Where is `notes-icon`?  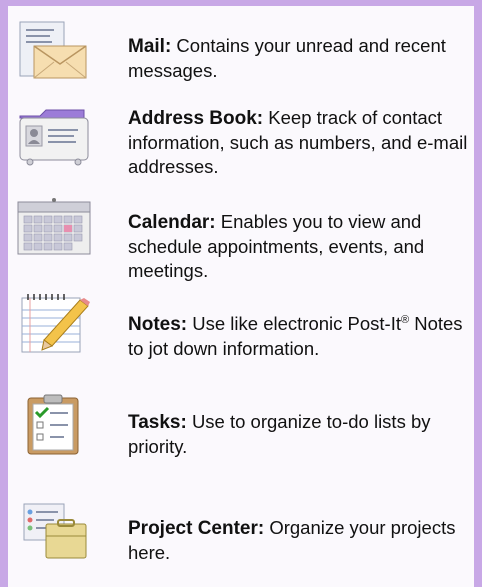
notes-icon is located at coordinates (53, 322).